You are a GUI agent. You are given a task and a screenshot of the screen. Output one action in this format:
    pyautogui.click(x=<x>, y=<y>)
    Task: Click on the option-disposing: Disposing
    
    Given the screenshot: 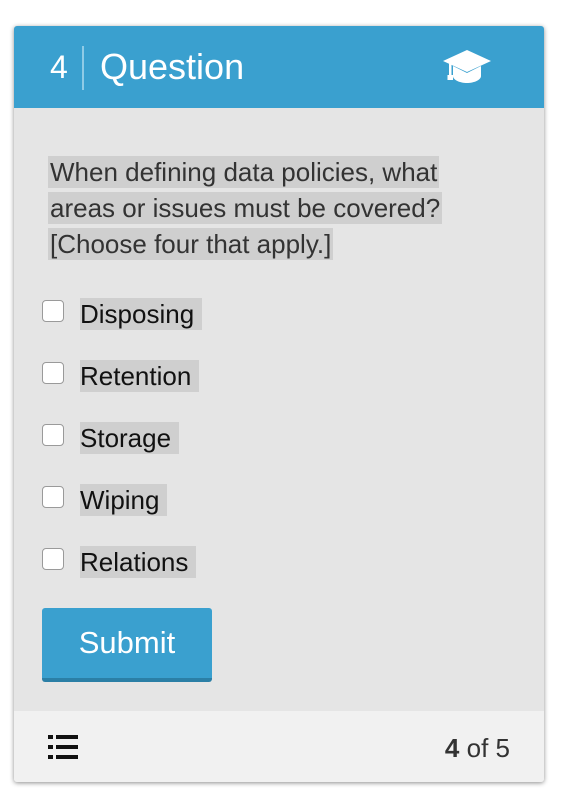 What is the action you would take?
    pyautogui.click(x=282, y=329)
    